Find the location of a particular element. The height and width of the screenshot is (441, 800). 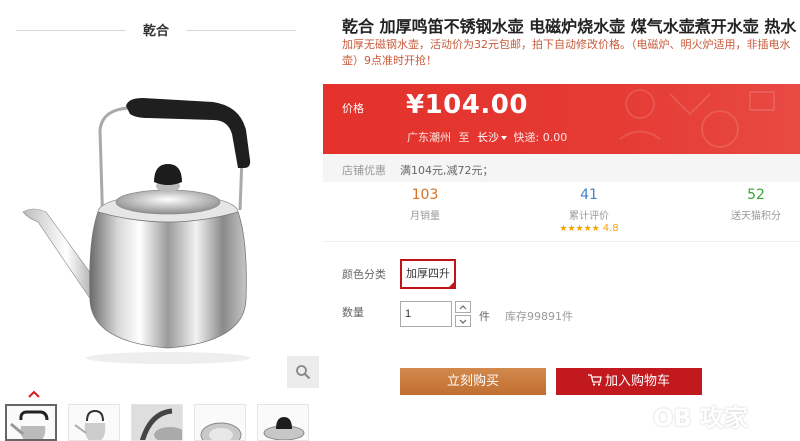

shipping-info: 广东潮州 至 长沙 快递: 0.00 is located at coordinates (487, 137).